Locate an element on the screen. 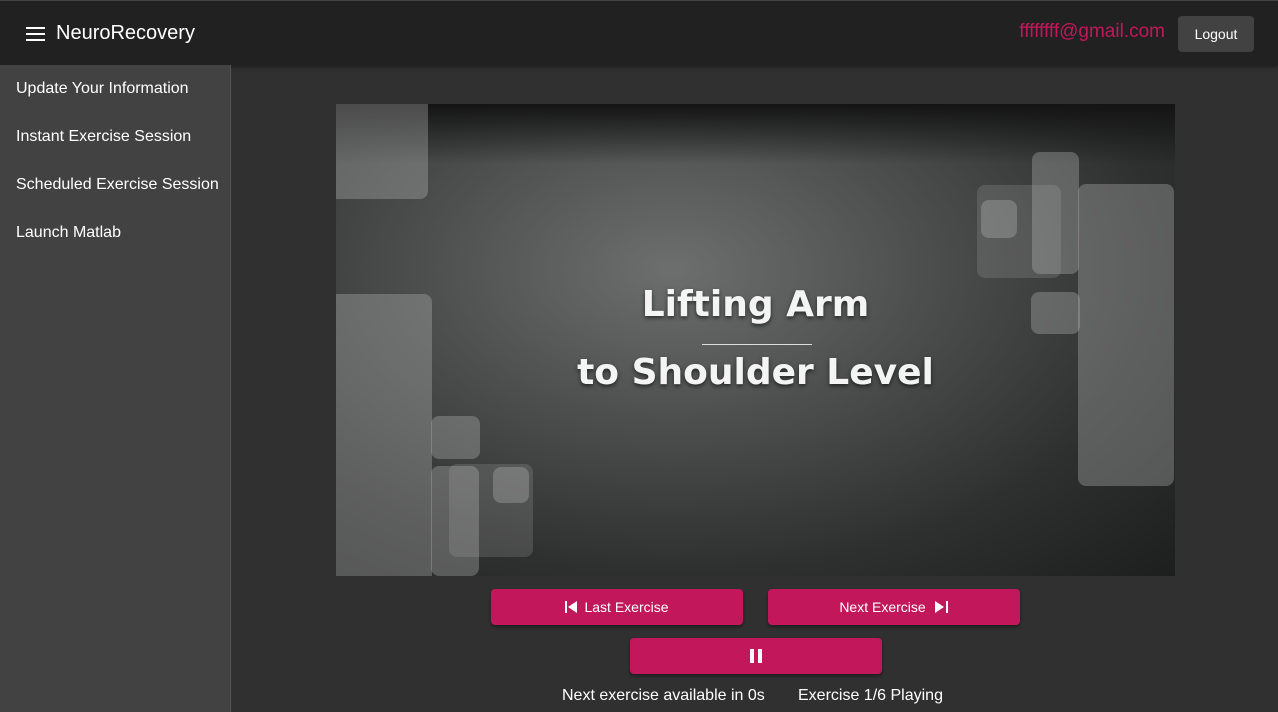  skip-next-icon is located at coordinates (941, 607).